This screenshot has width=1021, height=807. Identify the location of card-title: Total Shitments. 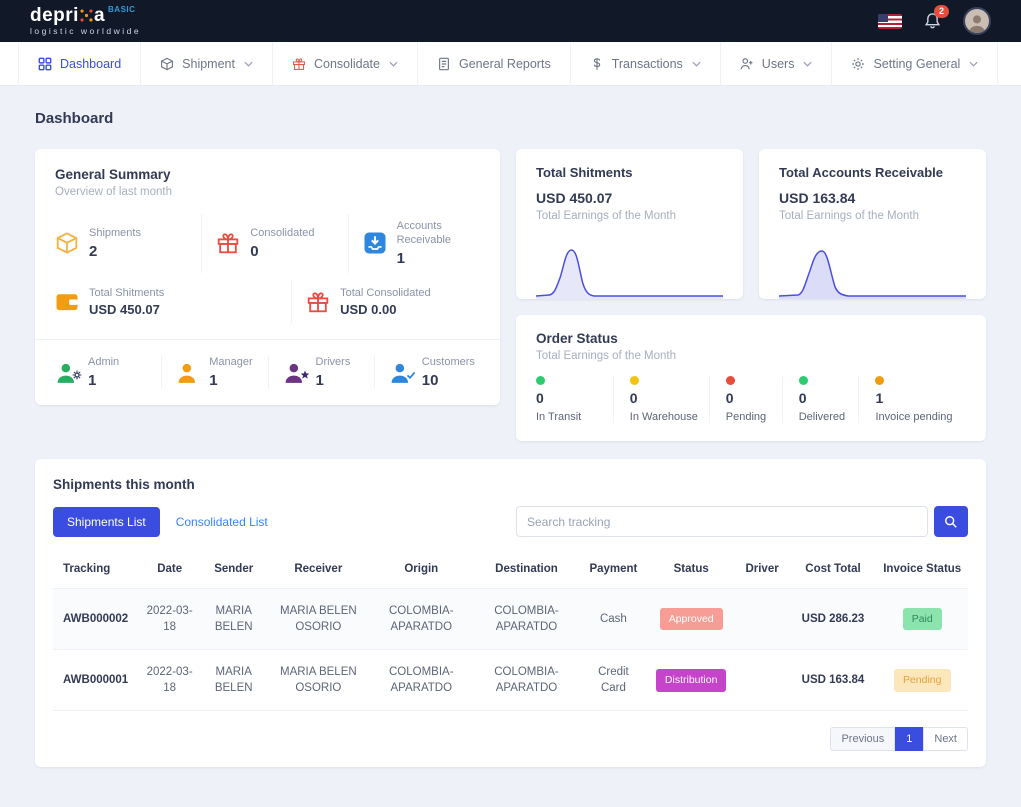
(584, 172).